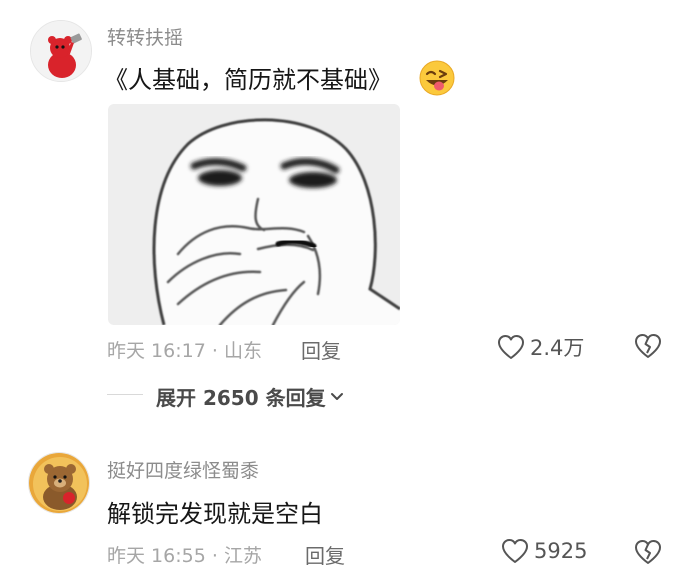  Describe the element at coordinates (156, 351) in the screenshot. I see `comment-time: 昨天 16:17` at that location.